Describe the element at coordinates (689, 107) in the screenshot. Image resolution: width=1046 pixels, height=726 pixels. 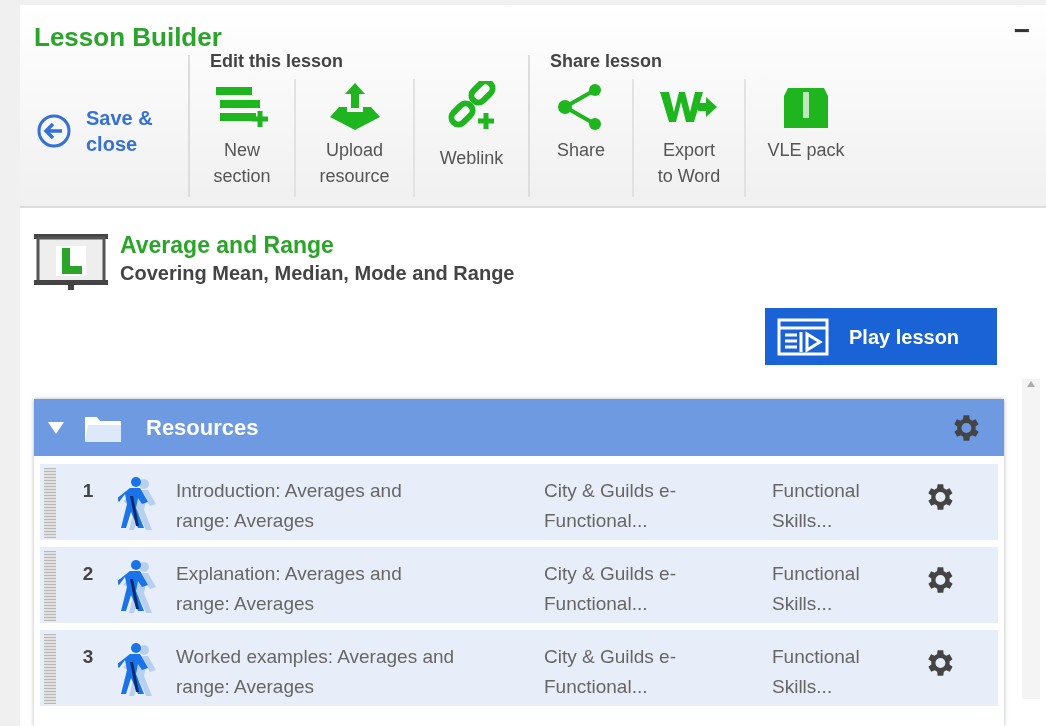
I see `word-export-icon` at that location.